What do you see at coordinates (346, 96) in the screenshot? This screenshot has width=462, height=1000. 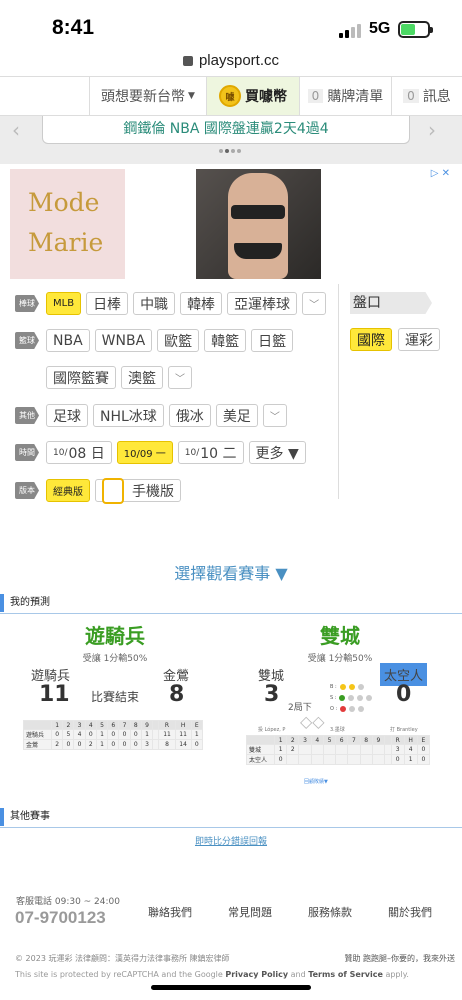 I see `cart-button: 0 購牌清單` at bounding box center [346, 96].